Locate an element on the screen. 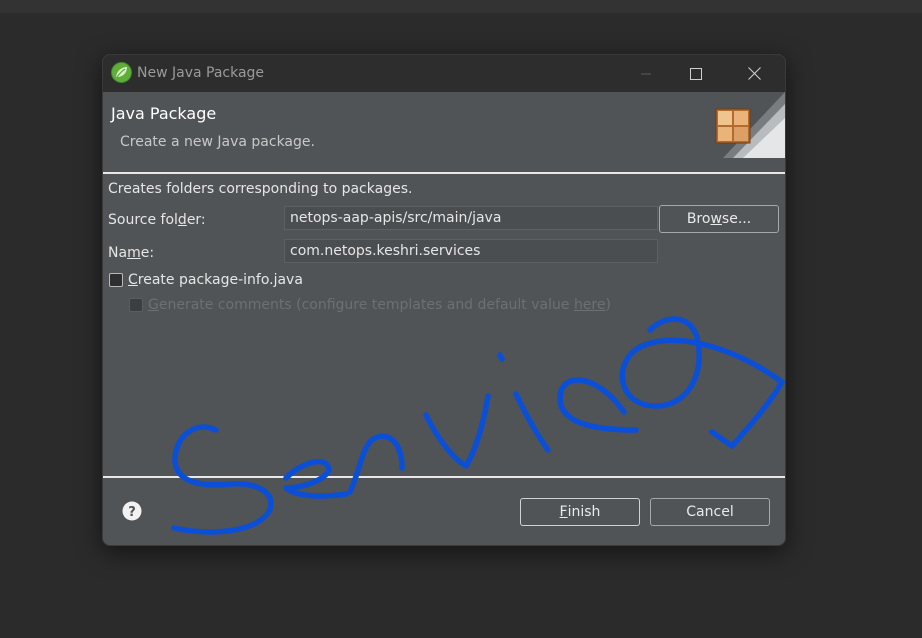  minimize-icon is located at coordinates (646, 73).